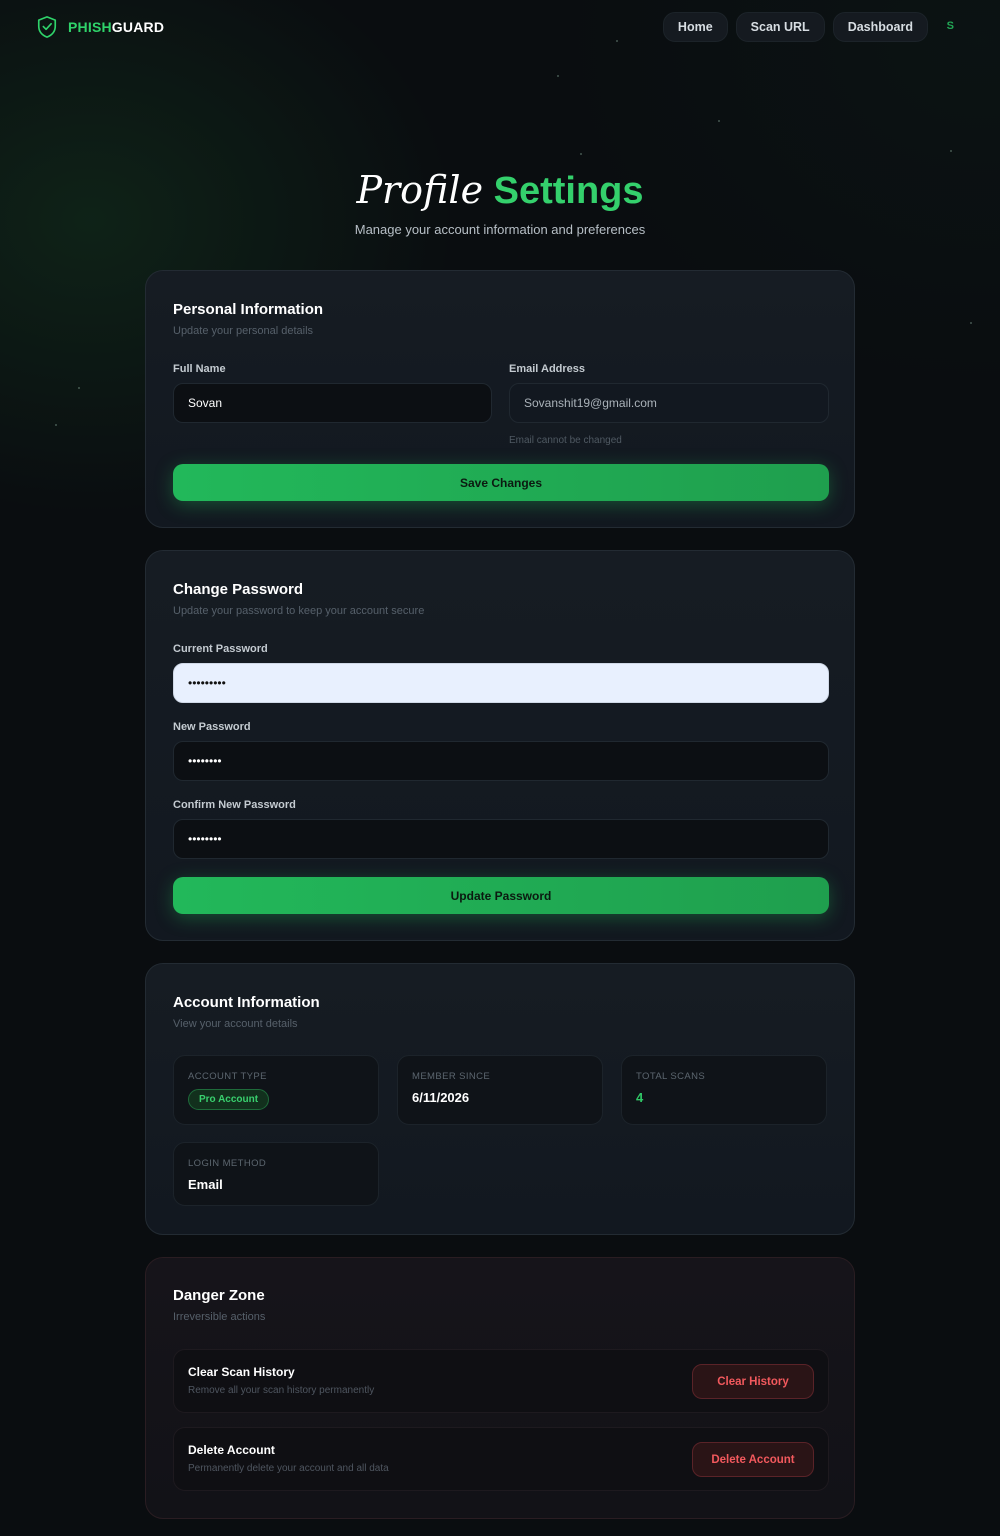  What do you see at coordinates (199, 369) in the screenshot?
I see `full-name-label: Full Name` at bounding box center [199, 369].